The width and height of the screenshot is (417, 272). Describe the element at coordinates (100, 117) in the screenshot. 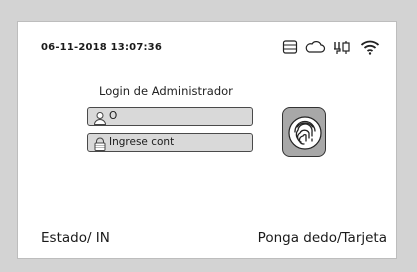

I see `user-icon` at that location.